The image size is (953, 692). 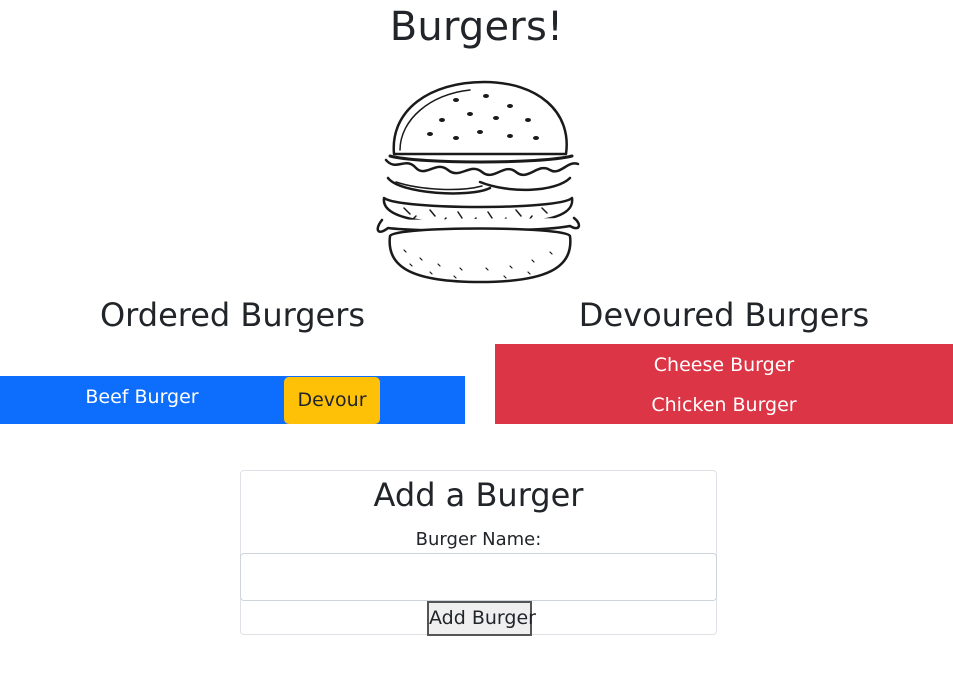 I want to click on devoured-burger-item: Cheese Burger, so click(x=724, y=365).